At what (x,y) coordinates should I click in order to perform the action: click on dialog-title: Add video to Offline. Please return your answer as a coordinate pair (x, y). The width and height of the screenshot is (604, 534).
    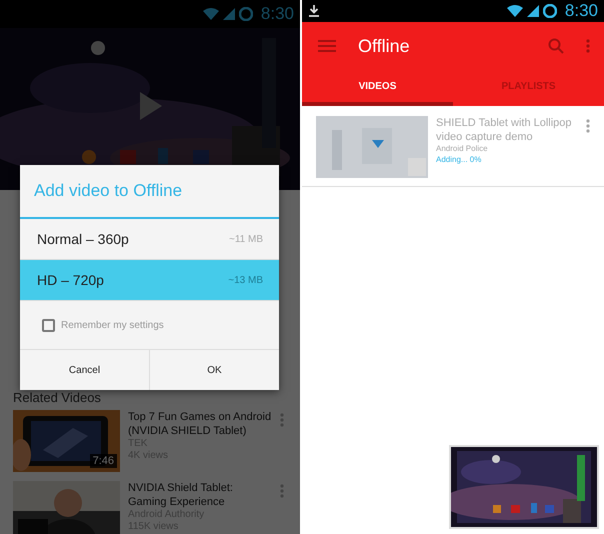
    Looking at the image, I should click on (149, 192).